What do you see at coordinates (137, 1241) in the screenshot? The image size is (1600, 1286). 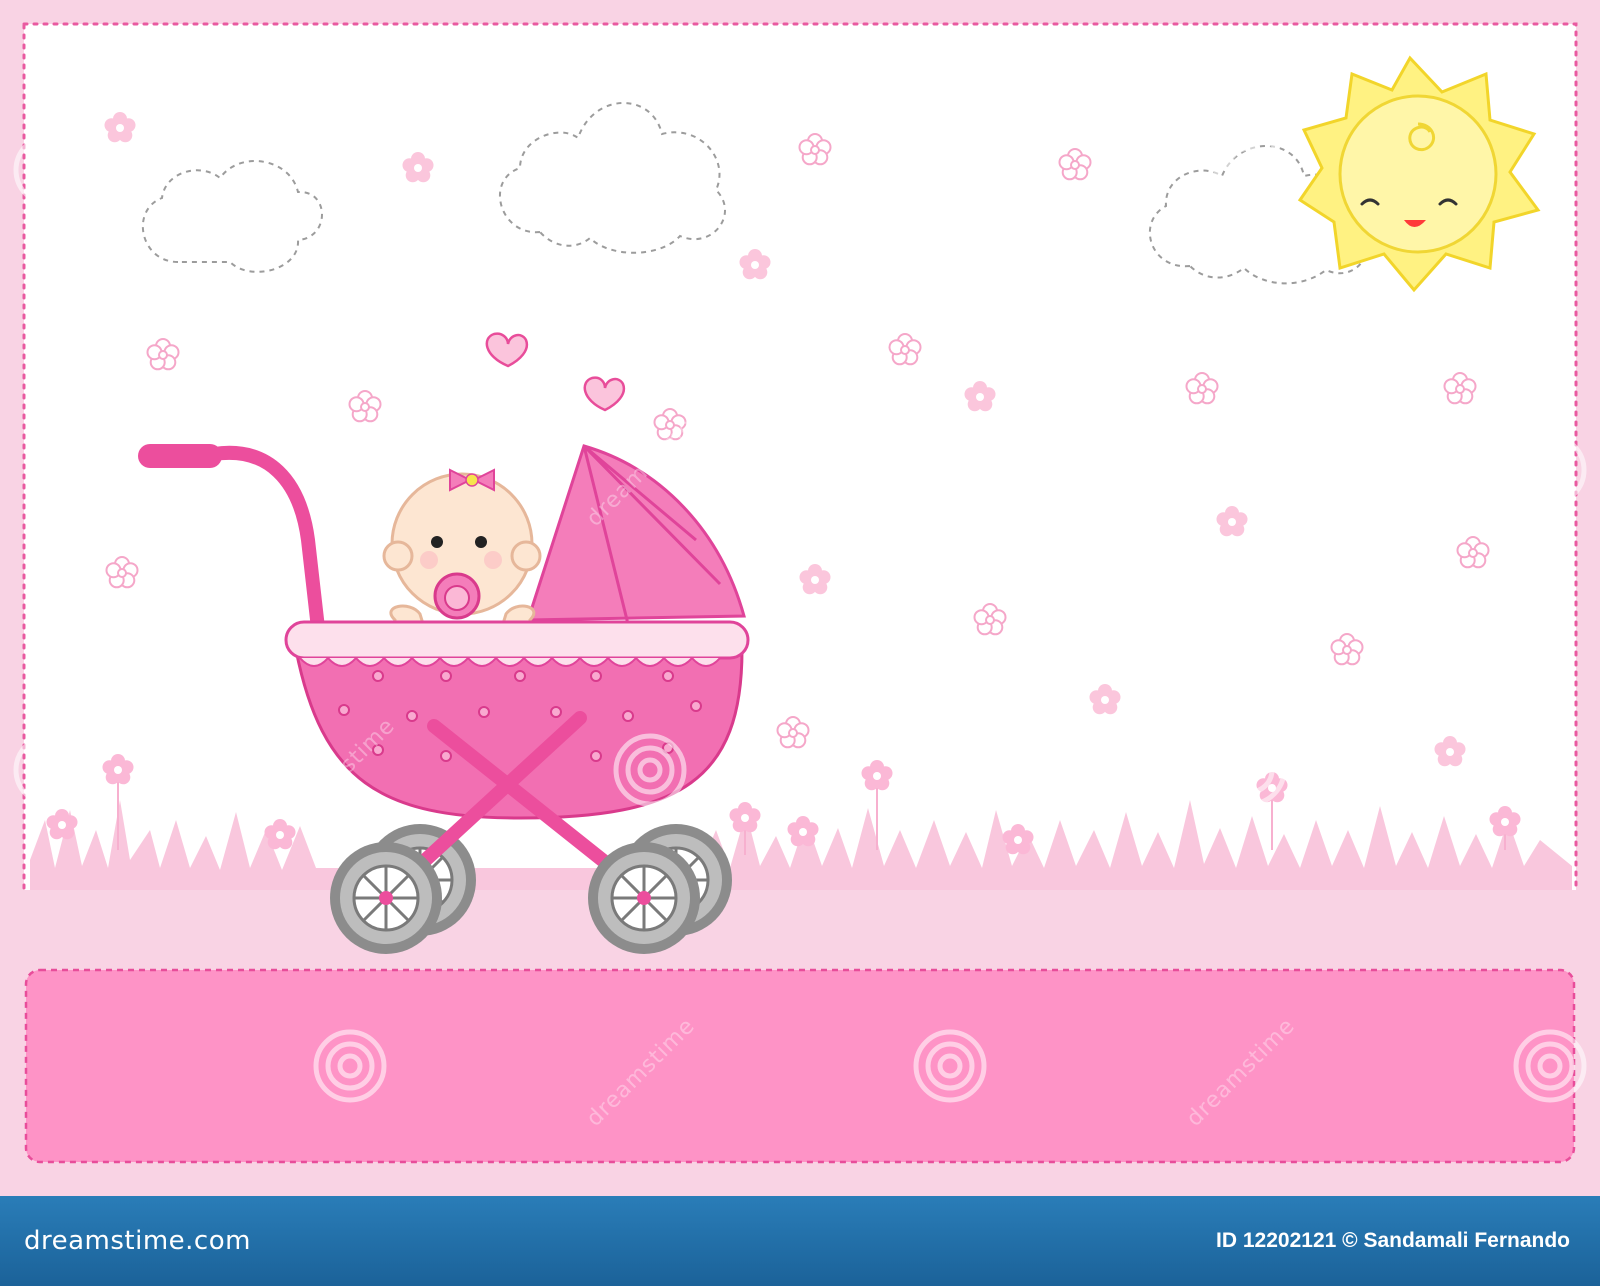 I see `brand-logo-text: dreamstime.com` at bounding box center [137, 1241].